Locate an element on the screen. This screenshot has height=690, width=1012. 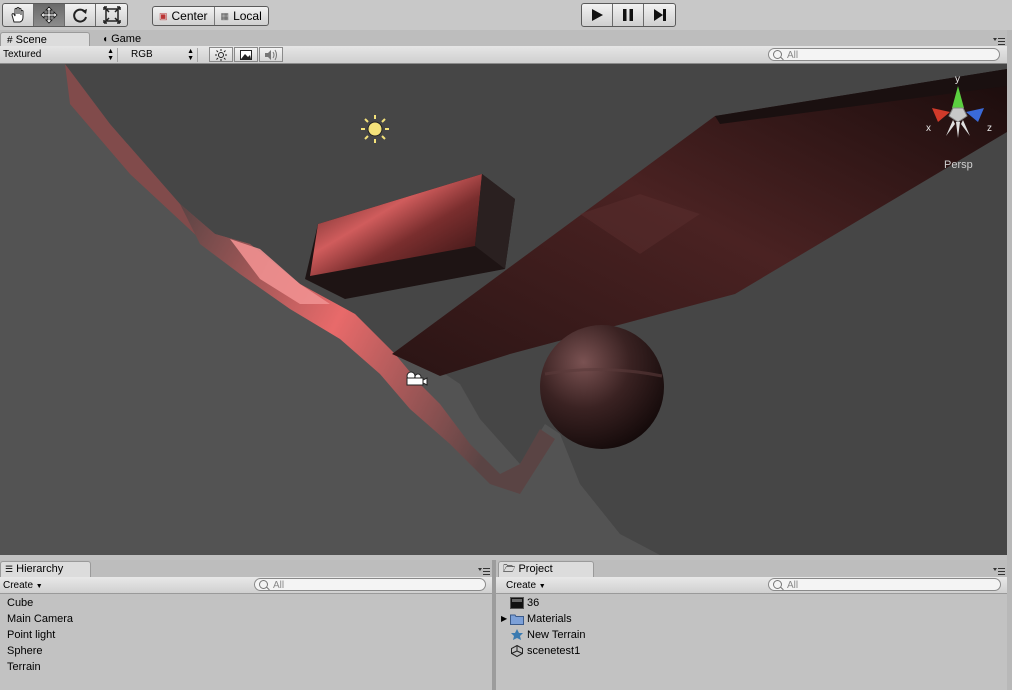
folder-tab-icon: 🗁 is located at coordinates (509, 569).